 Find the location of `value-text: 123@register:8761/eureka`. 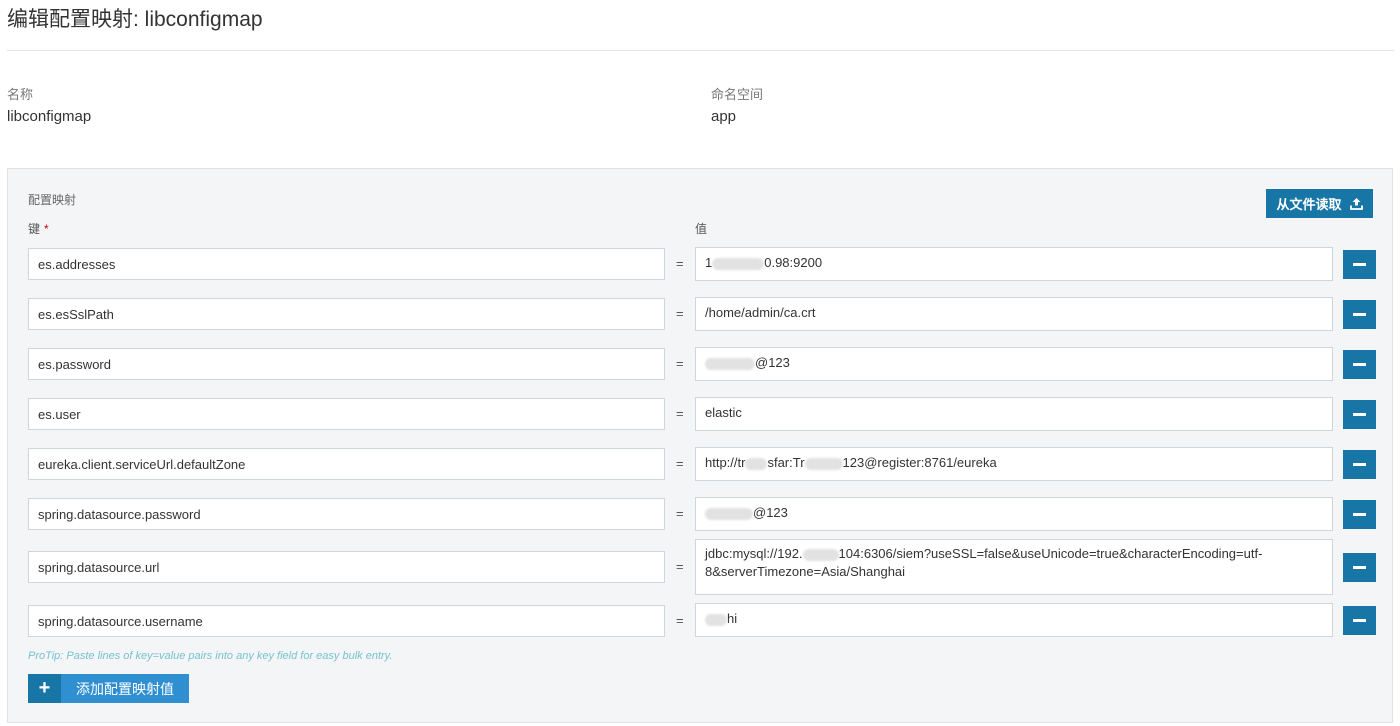

value-text: 123@register:8761/eureka is located at coordinates (919, 462).